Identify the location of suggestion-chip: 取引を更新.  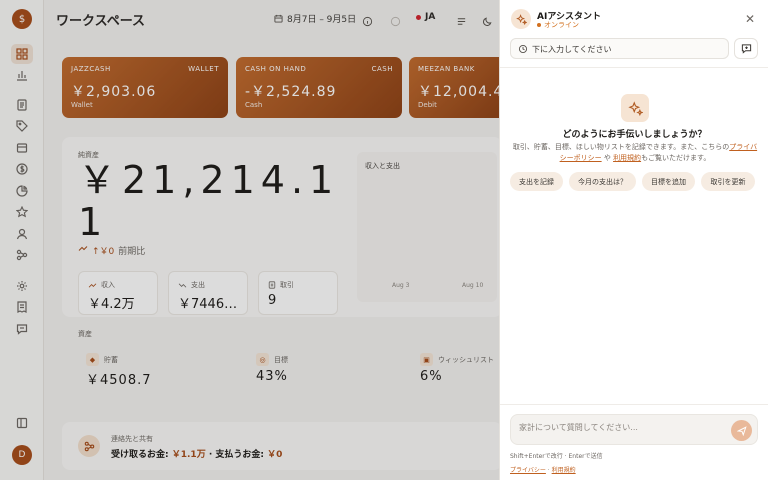
(728, 181).